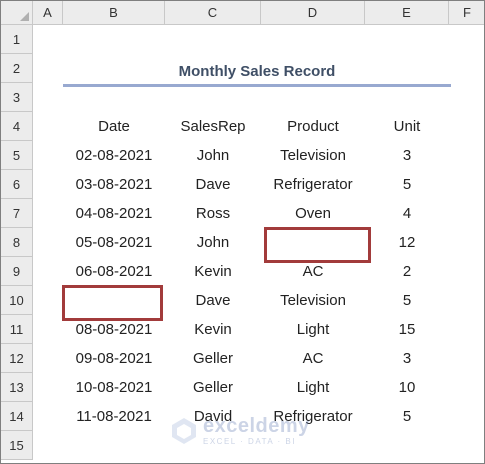 This screenshot has width=485, height=464. I want to click on blank-product-highlight, so click(317, 245).